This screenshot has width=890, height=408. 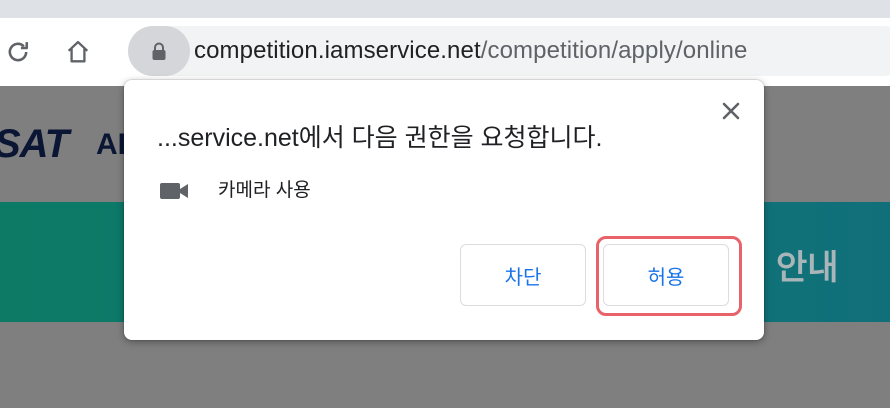 I want to click on url-host: competition.iamservice.net, so click(x=337, y=50).